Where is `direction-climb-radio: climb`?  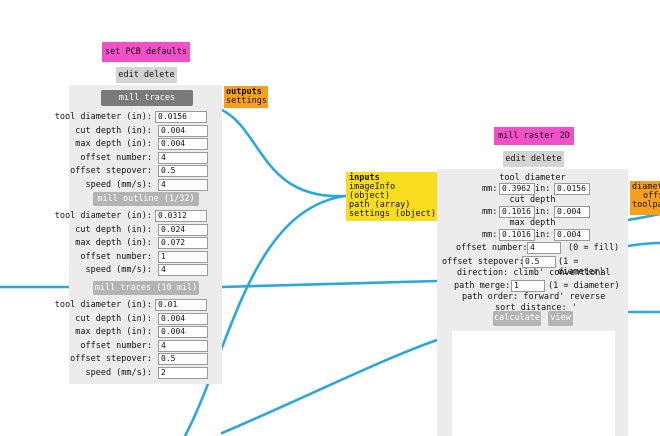 direction-climb-radio: climb is located at coordinates (526, 273).